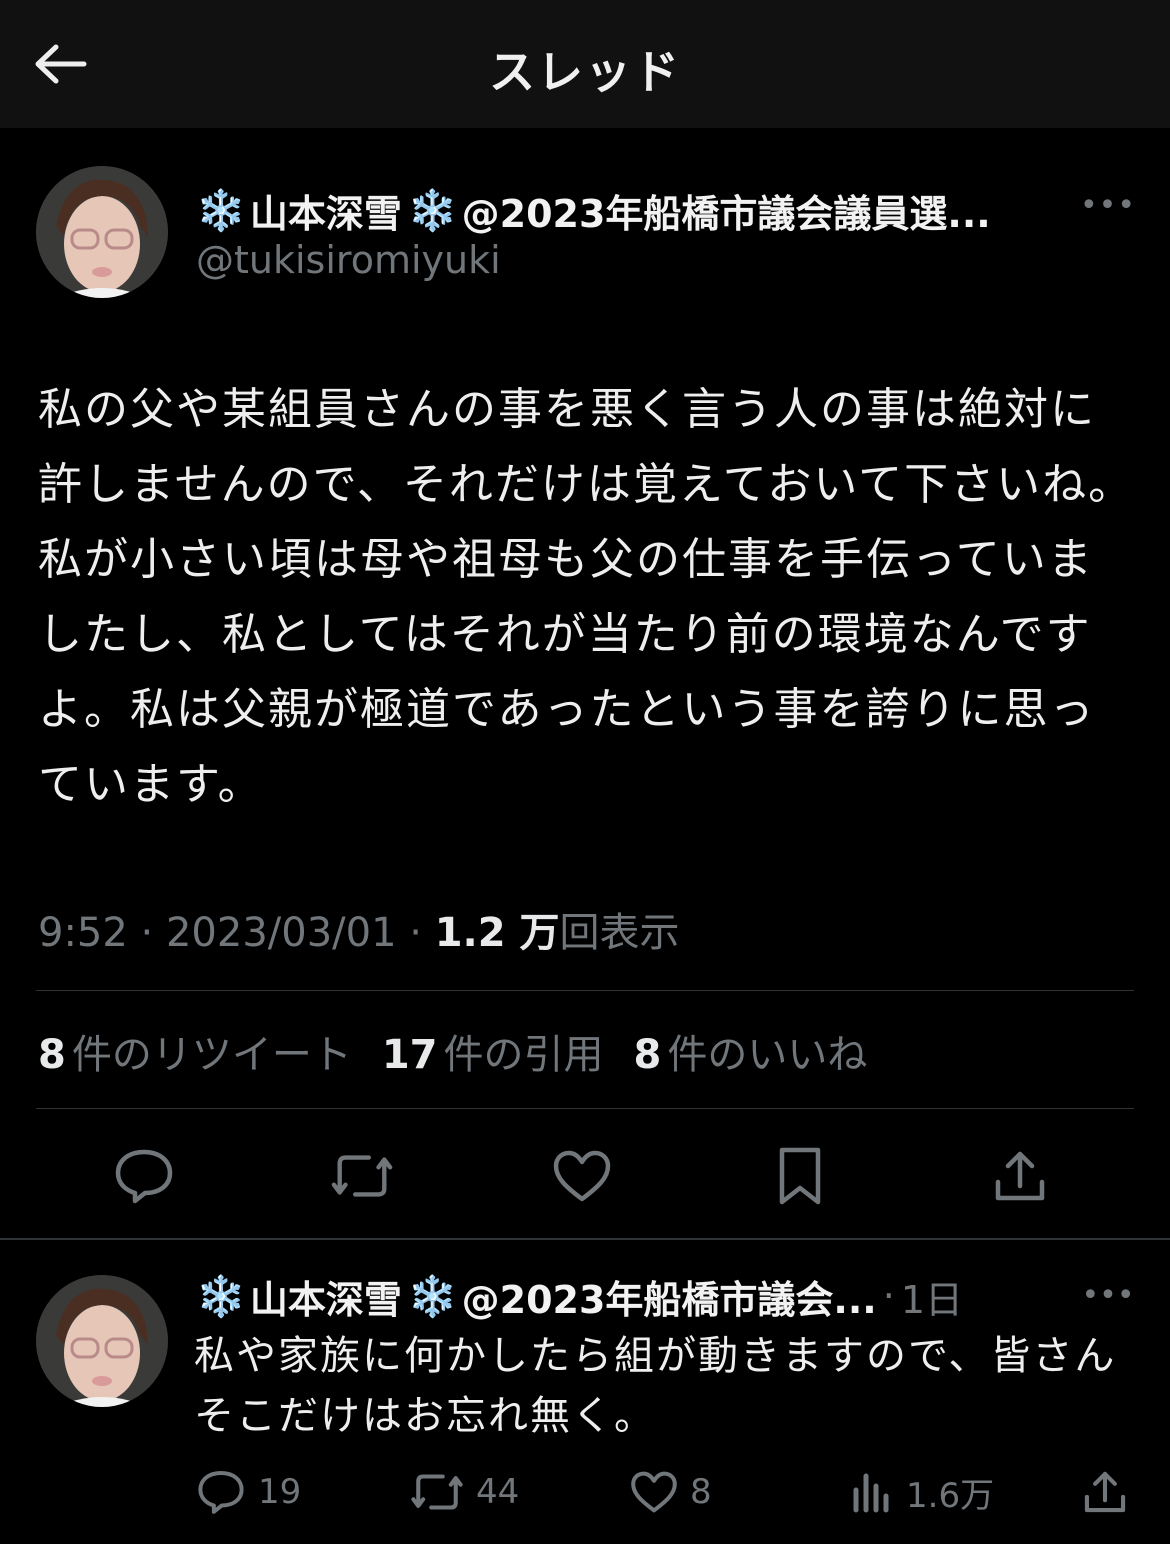  I want to click on reply-author-row: ❄️ 山本深雪 ❄️ @2023年船橋市議会... · 1日, so click(636, 1296).